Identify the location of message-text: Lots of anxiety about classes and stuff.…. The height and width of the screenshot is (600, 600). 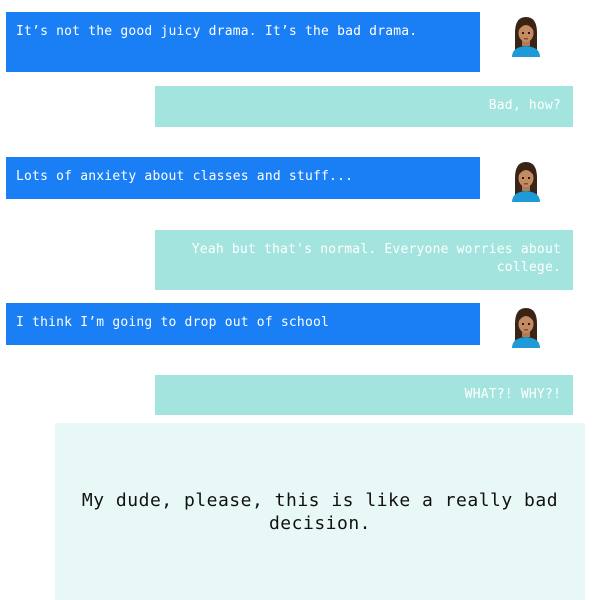
(185, 176).